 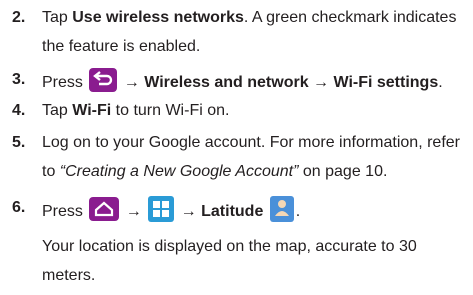 I want to click on step-text: to, so click(x=51, y=171).